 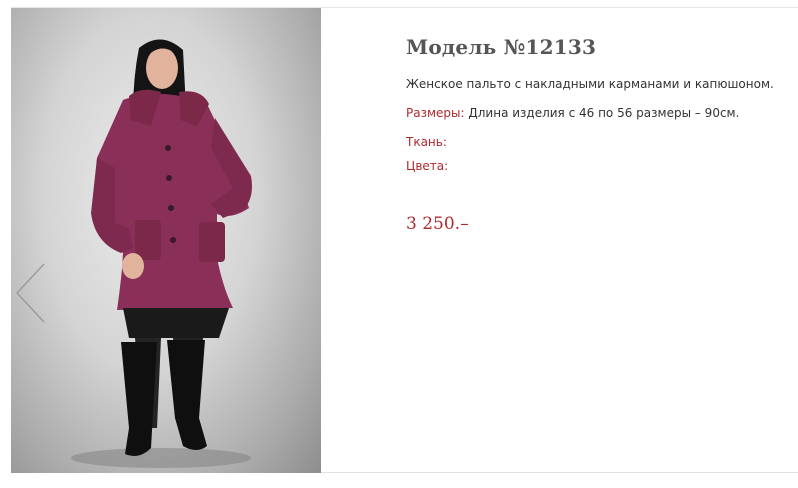 I want to click on fabric-label: Ткань:, so click(x=426, y=142).